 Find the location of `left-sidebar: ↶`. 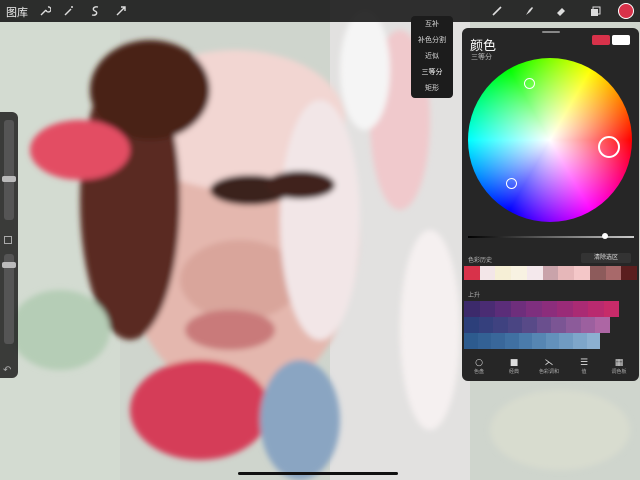

left-sidebar: ↶ is located at coordinates (9, 245).